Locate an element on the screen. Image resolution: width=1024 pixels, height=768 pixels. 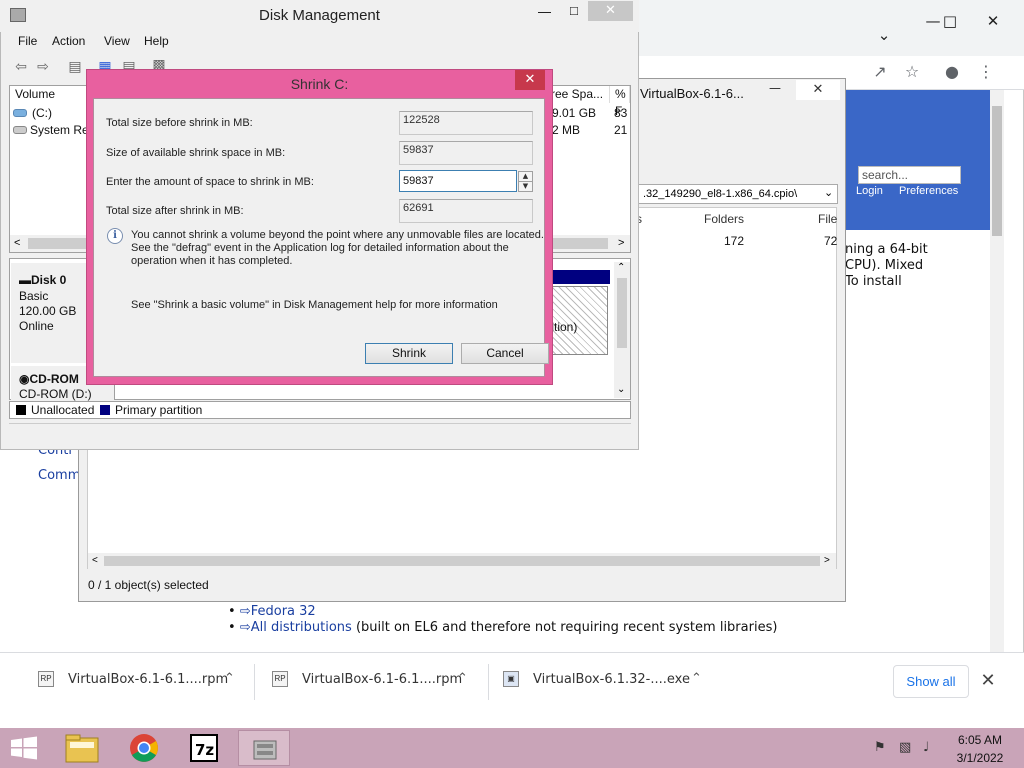
menu-view: View is located at coordinates (117, 41).